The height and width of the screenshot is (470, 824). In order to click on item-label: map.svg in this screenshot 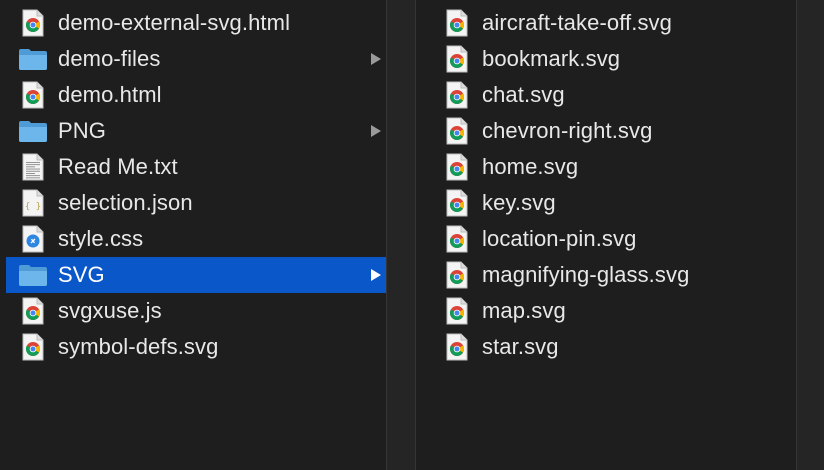, I will do `click(524, 310)`.